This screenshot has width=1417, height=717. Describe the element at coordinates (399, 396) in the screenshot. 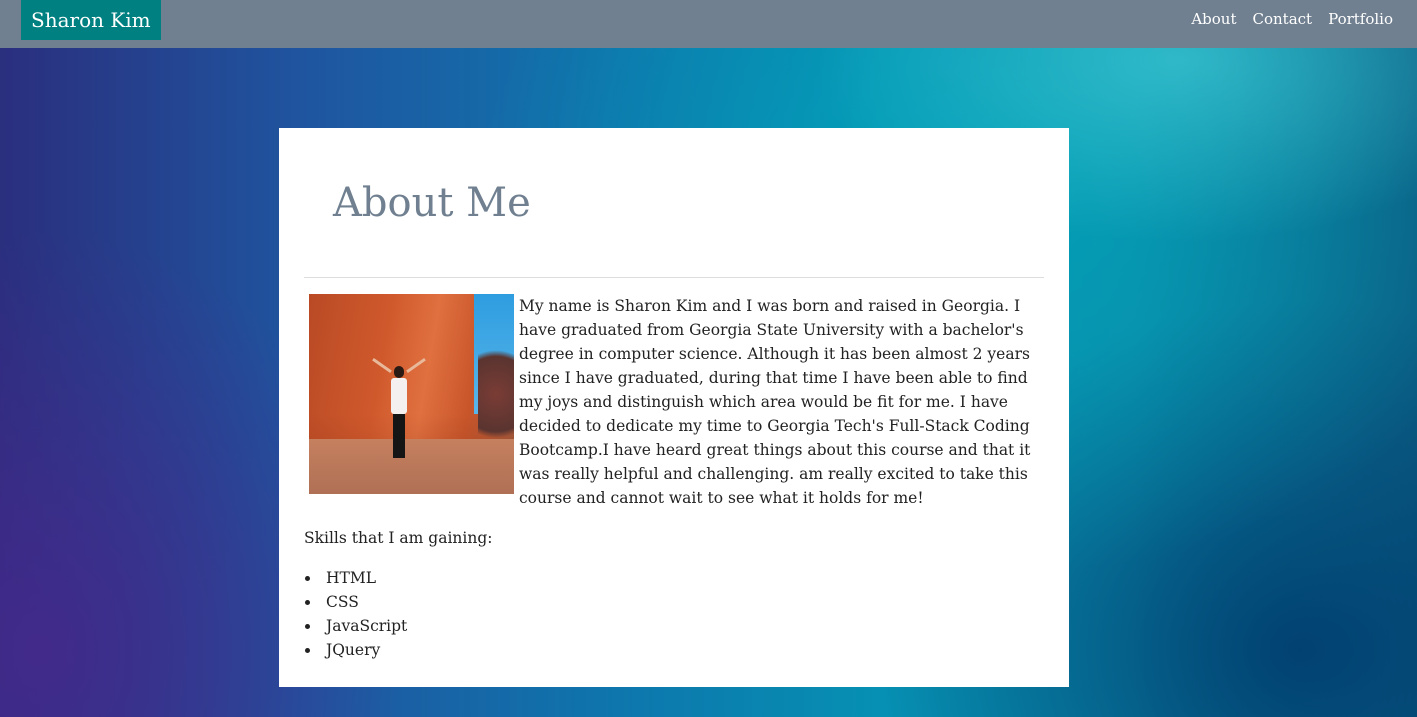

I see `photo-person-body` at that location.